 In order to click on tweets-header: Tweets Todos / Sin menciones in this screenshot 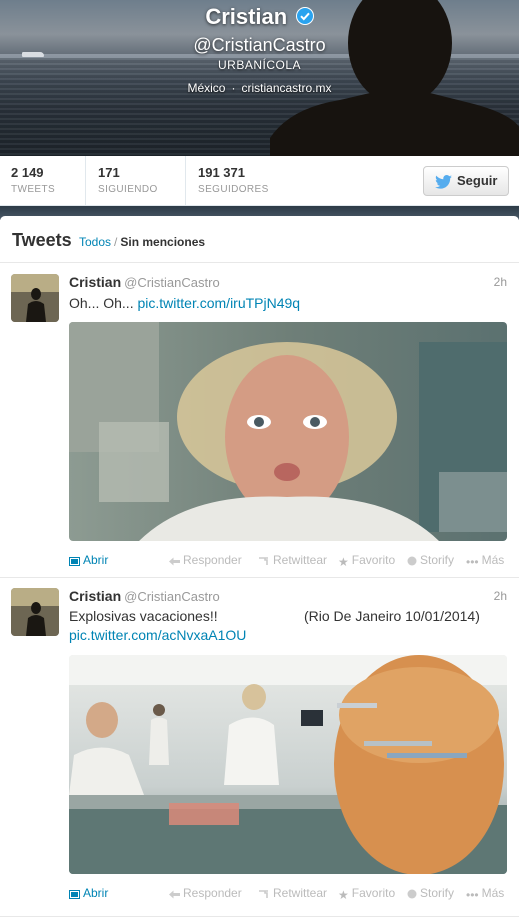, I will do `click(259, 239)`.